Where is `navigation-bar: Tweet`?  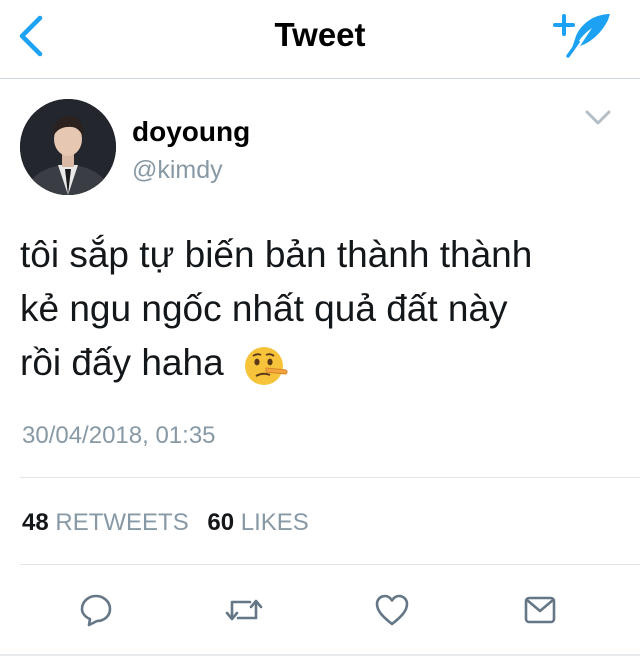 navigation-bar: Tweet is located at coordinates (320, 39).